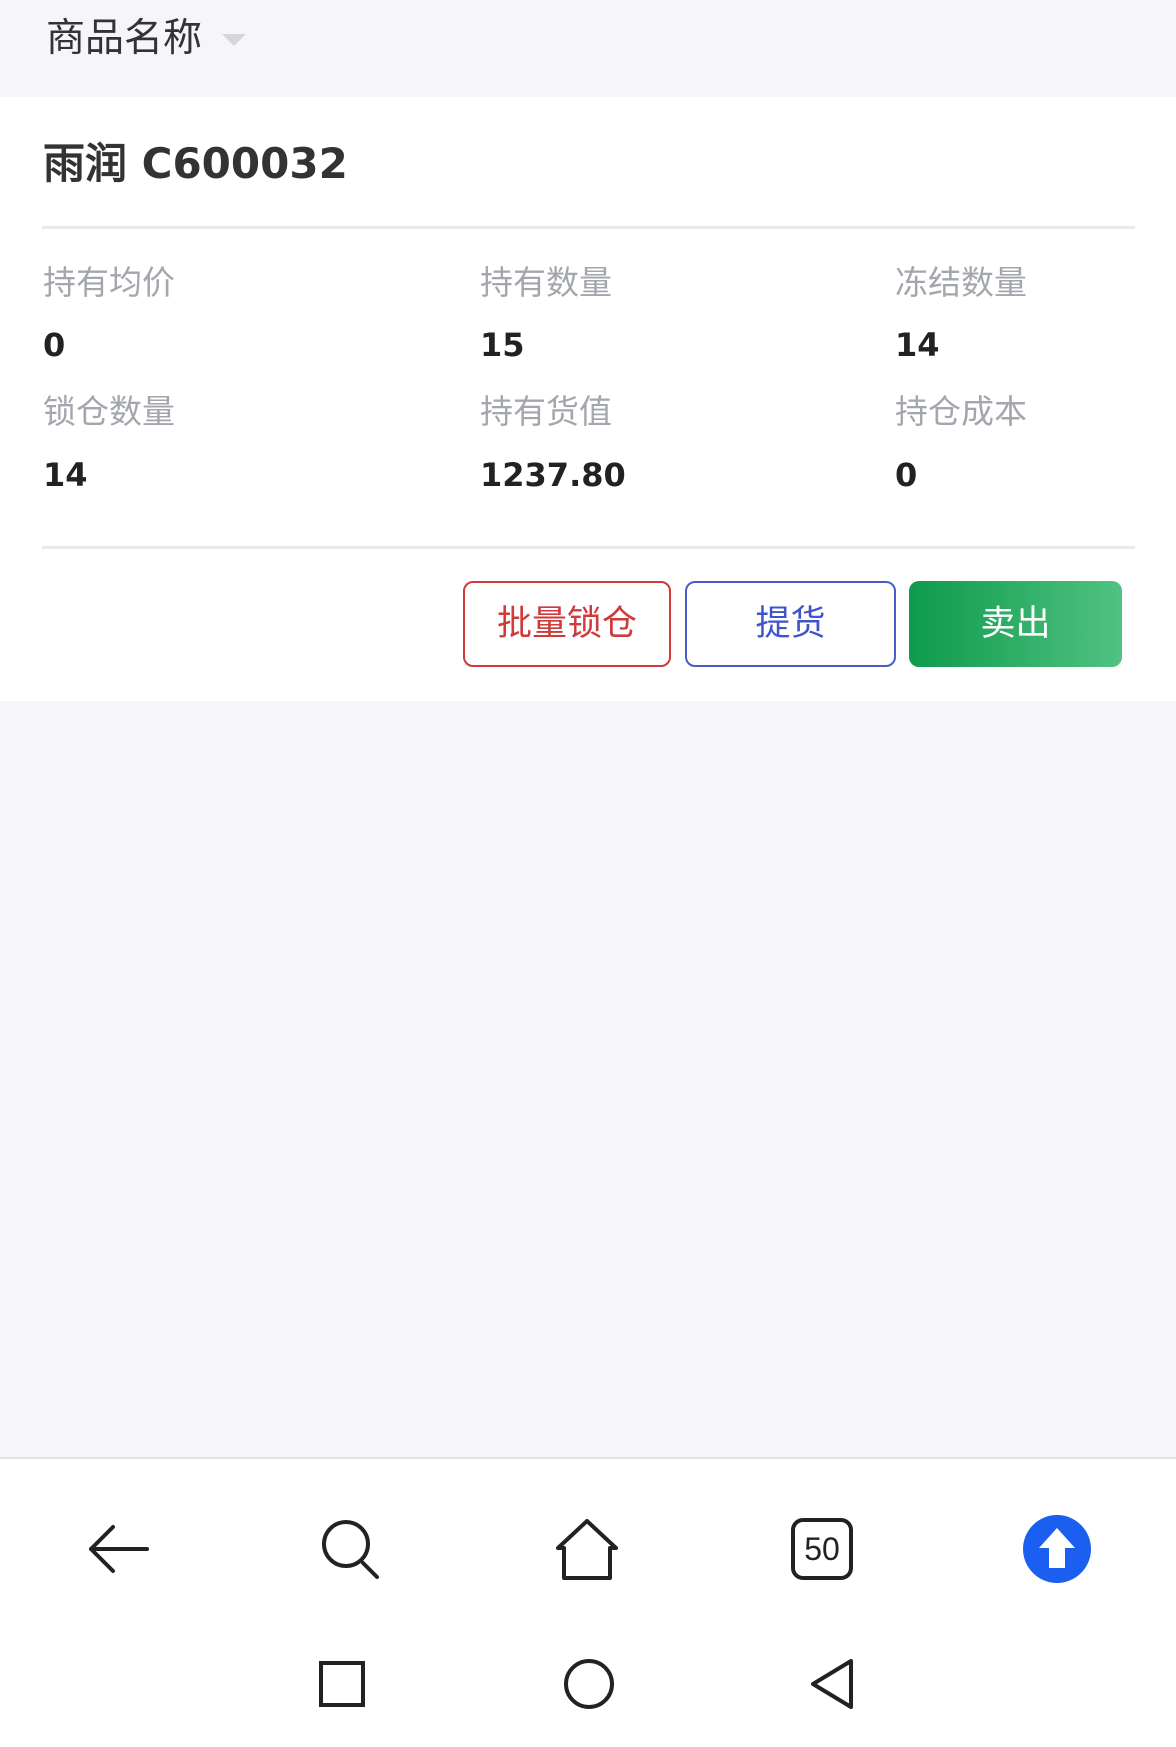  I want to click on position-cost-label: 持仓成本, so click(961, 411).